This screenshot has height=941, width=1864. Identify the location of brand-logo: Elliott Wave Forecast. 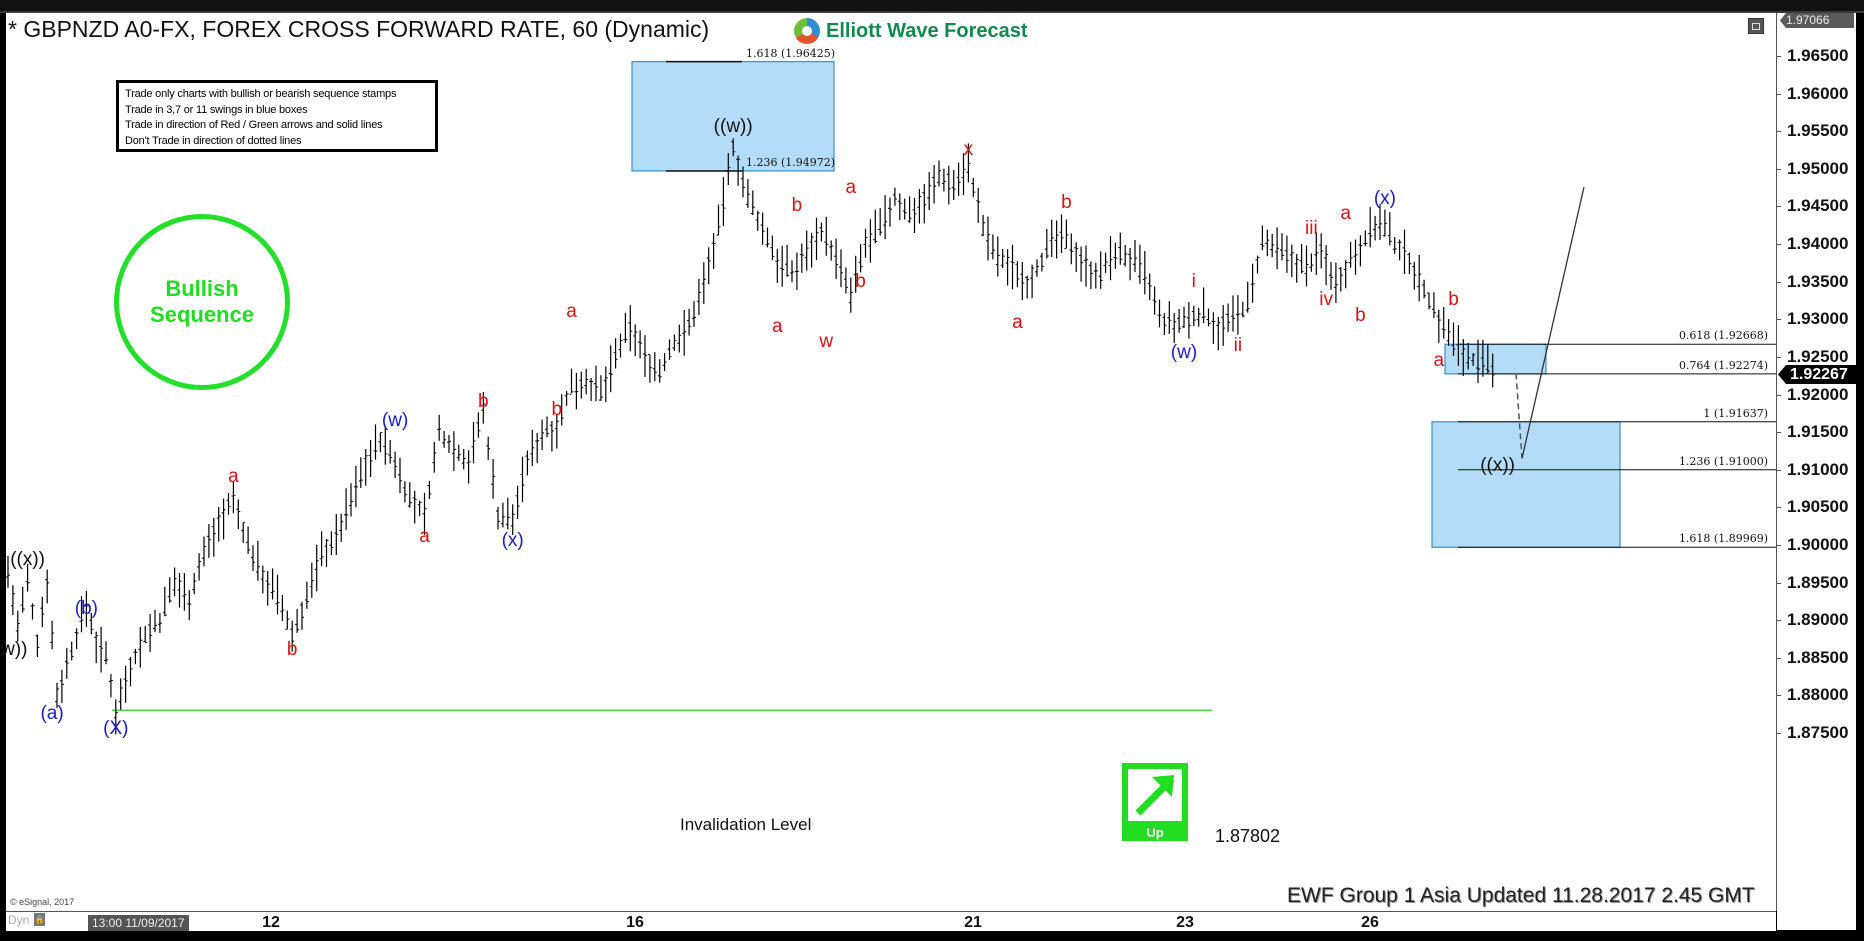
(911, 31).